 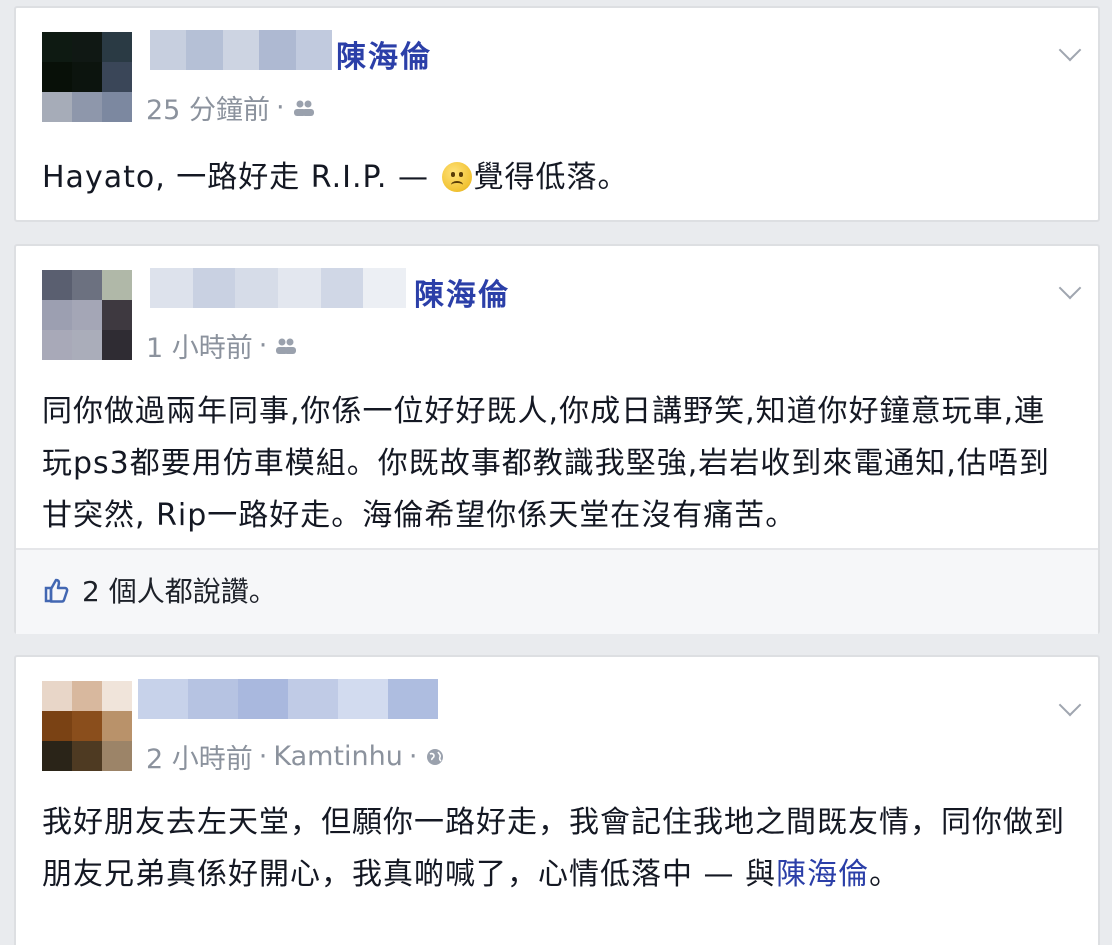 What do you see at coordinates (199, 345) in the screenshot?
I see `post-timestamp: 1 小時前` at bounding box center [199, 345].